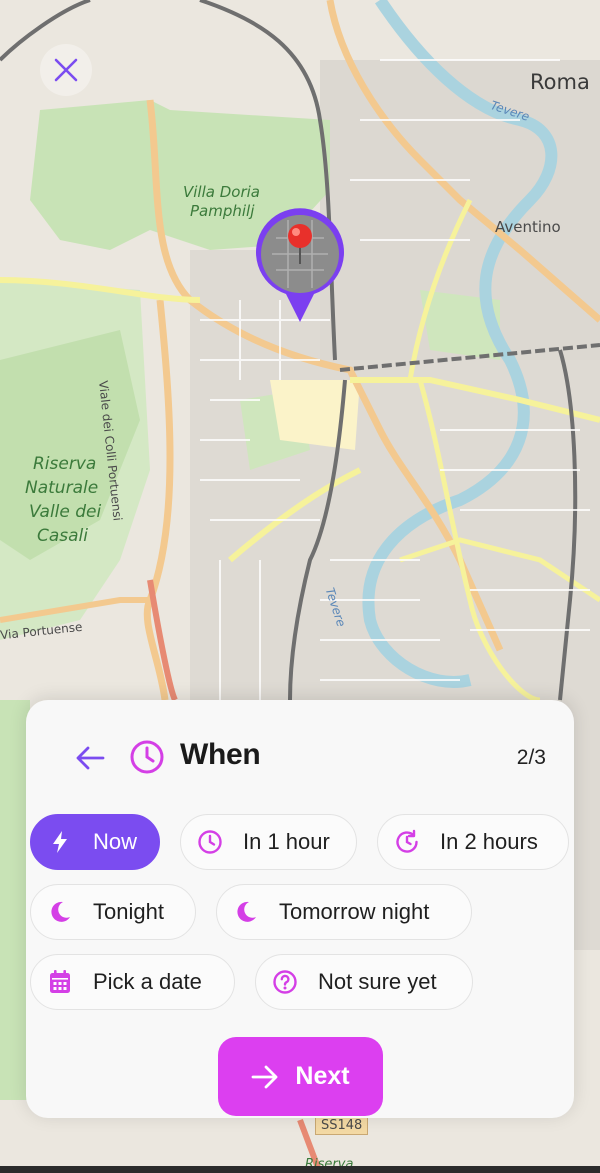 The width and height of the screenshot is (600, 1173). Describe the element at coordinates (285, 982) in the screenshot. I see `question-circle-icon` at that location.